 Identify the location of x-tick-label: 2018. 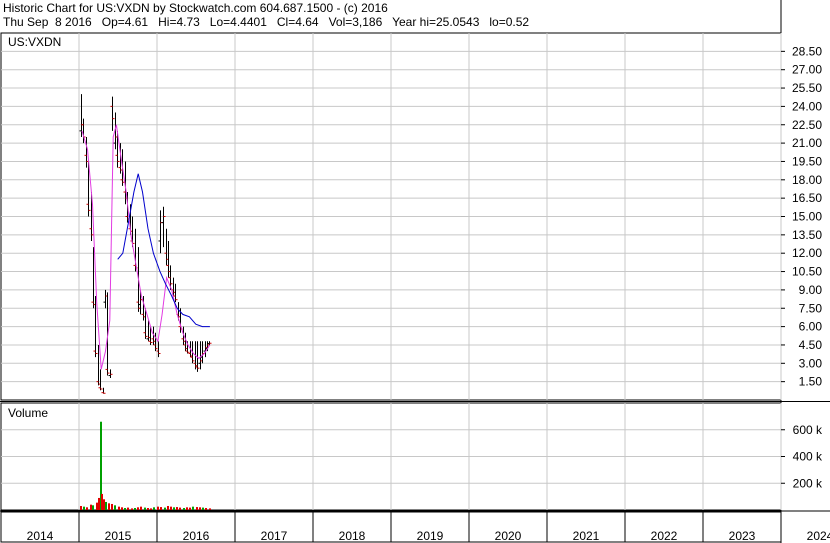
(352, 536).